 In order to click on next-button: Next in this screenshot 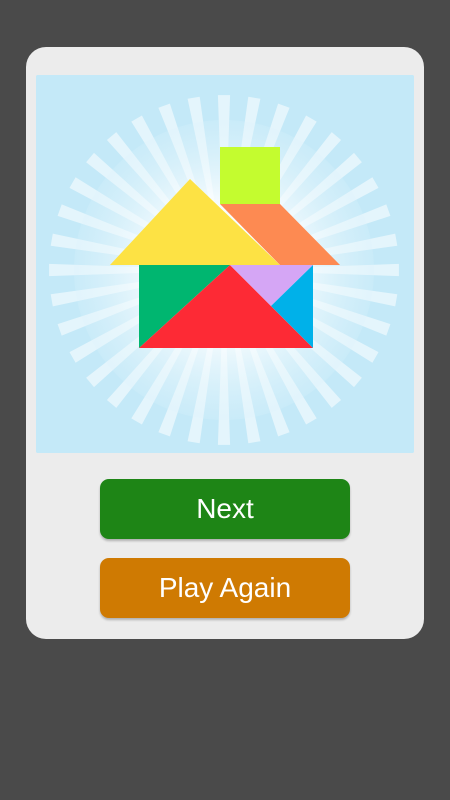, I will do `click(225, 509)`.